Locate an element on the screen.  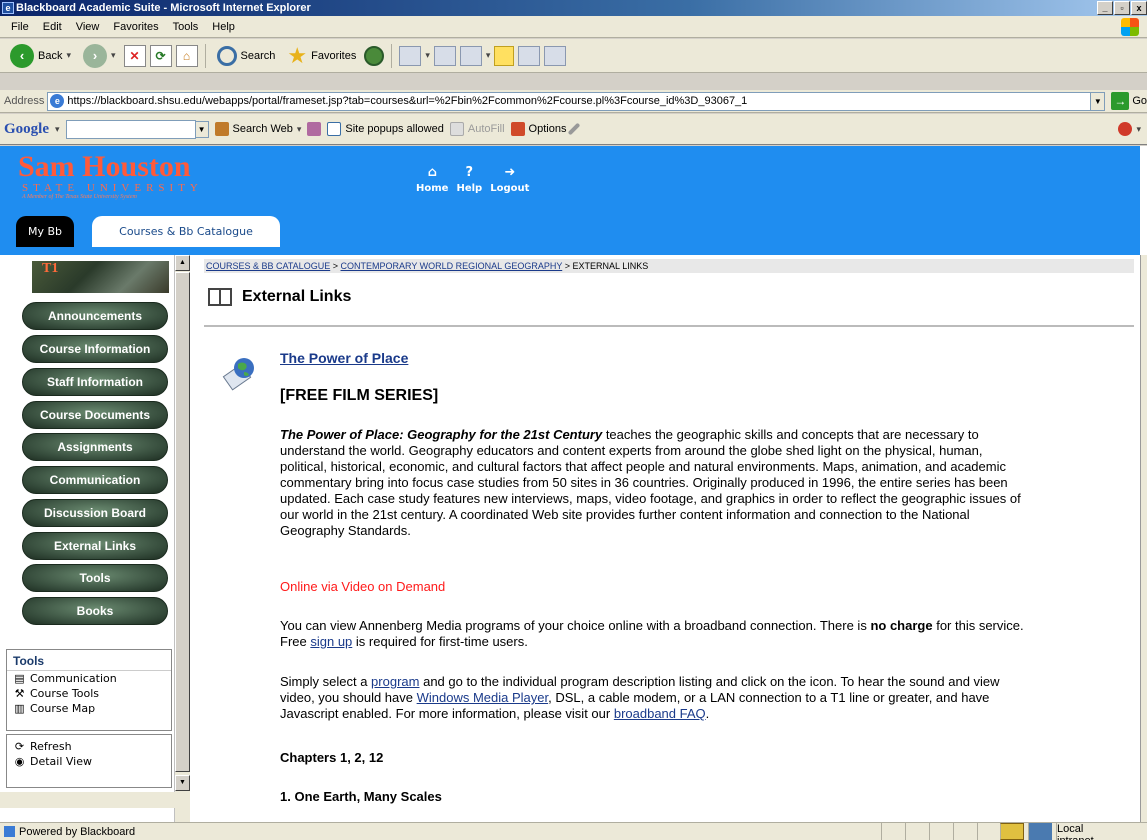
back-dropdown-icon: ▾ is located at coordinates (68, 55).